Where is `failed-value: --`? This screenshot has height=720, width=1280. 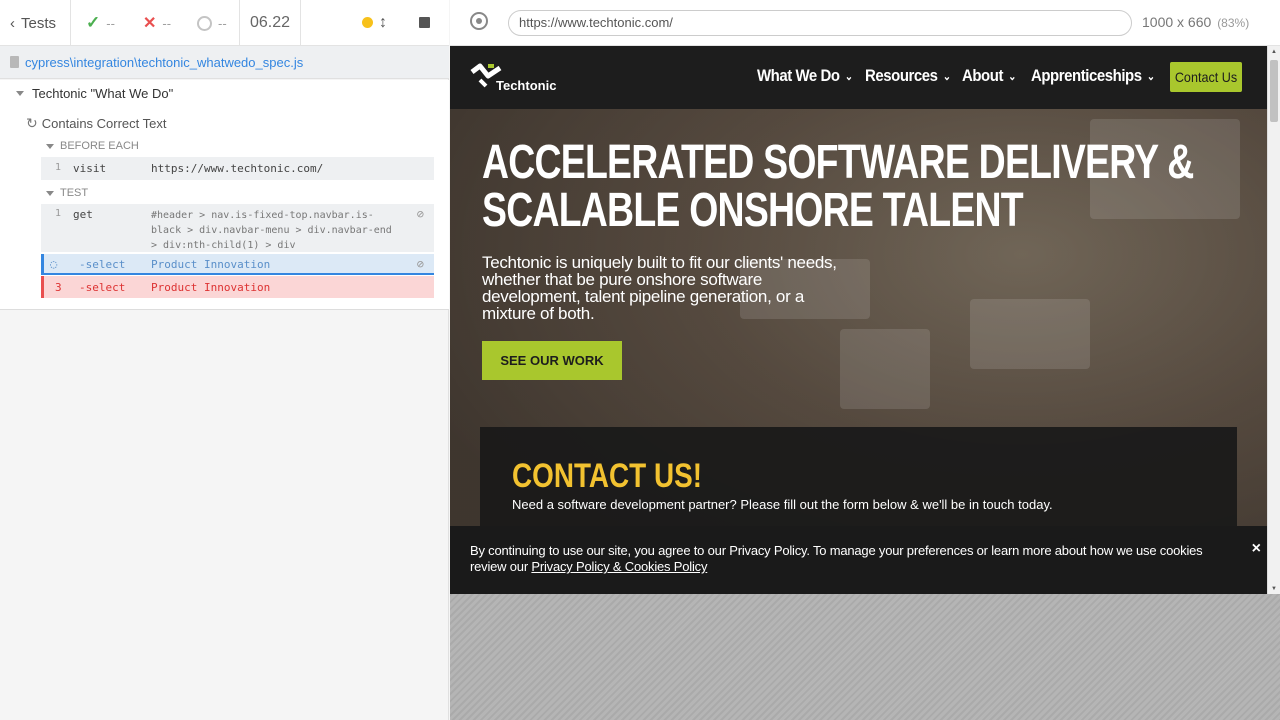
failed-value: -- is located at coordinates (167, 23).